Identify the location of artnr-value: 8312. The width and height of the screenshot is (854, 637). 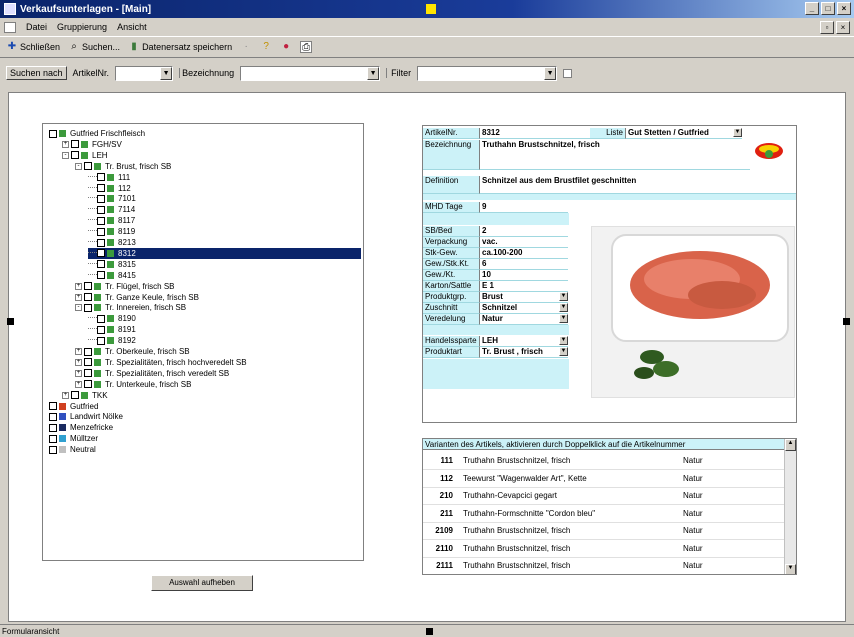
(535, 133).